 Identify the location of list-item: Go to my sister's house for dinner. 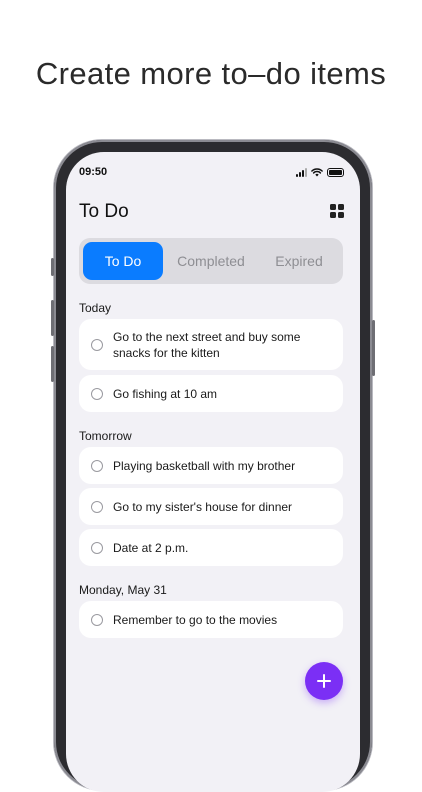
(211, 506).